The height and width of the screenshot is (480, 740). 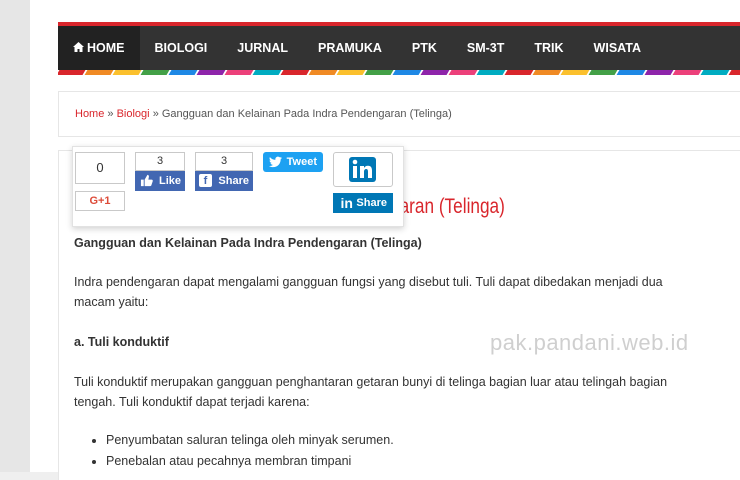 What do you see at coordinates (106, 48) in the screenshot?
I see `nav-item-label: HOME` at bounding box center [106, 48].